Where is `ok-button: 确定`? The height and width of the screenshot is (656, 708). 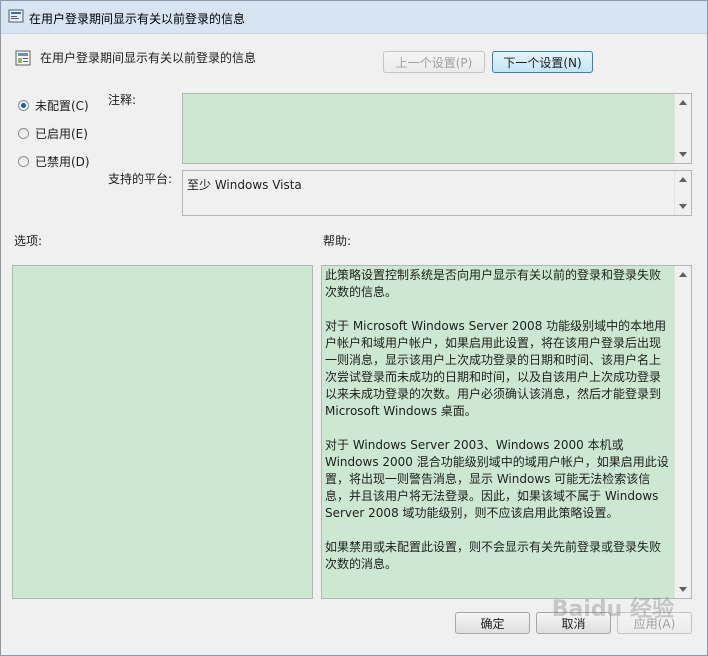
ok-button: 确定 is located at coordinates (492, 623).